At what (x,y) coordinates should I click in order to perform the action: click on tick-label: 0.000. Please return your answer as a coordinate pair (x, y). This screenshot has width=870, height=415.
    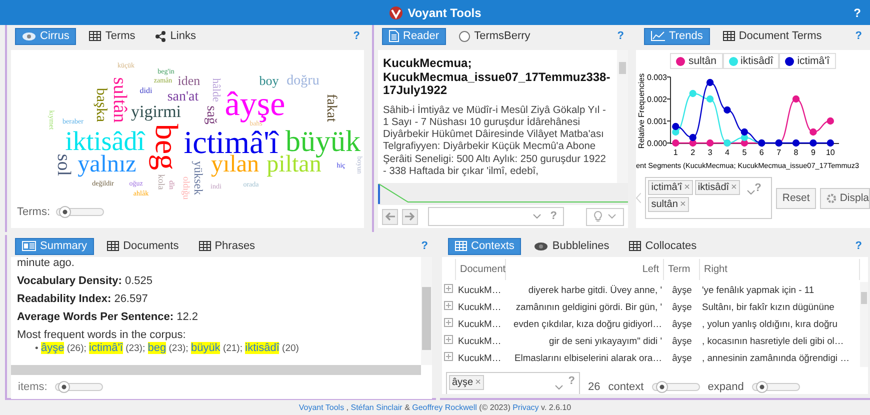
    Looking at the image, I should click on (656, 143).